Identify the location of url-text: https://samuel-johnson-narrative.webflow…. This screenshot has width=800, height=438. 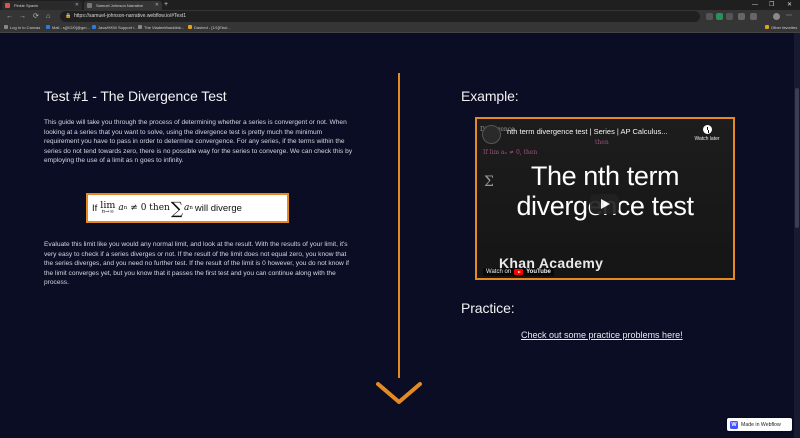
(130, 16).